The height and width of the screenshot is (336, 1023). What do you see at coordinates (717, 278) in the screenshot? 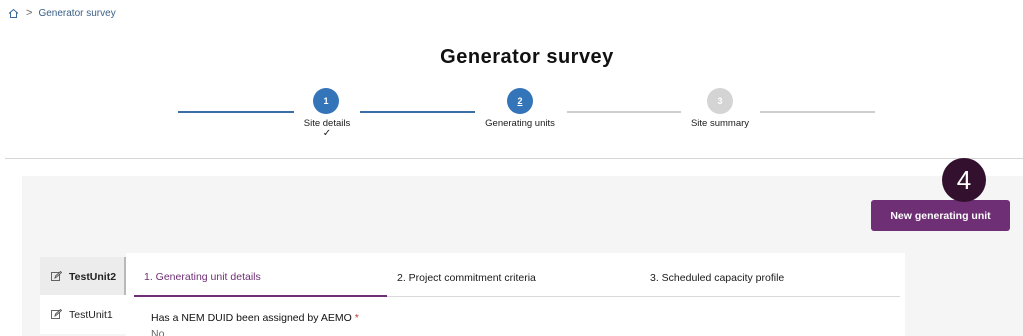
I see `tab-scheduled-capacity-profile: 3. Scheduled capacity profile` at bounding box center [717, 278].